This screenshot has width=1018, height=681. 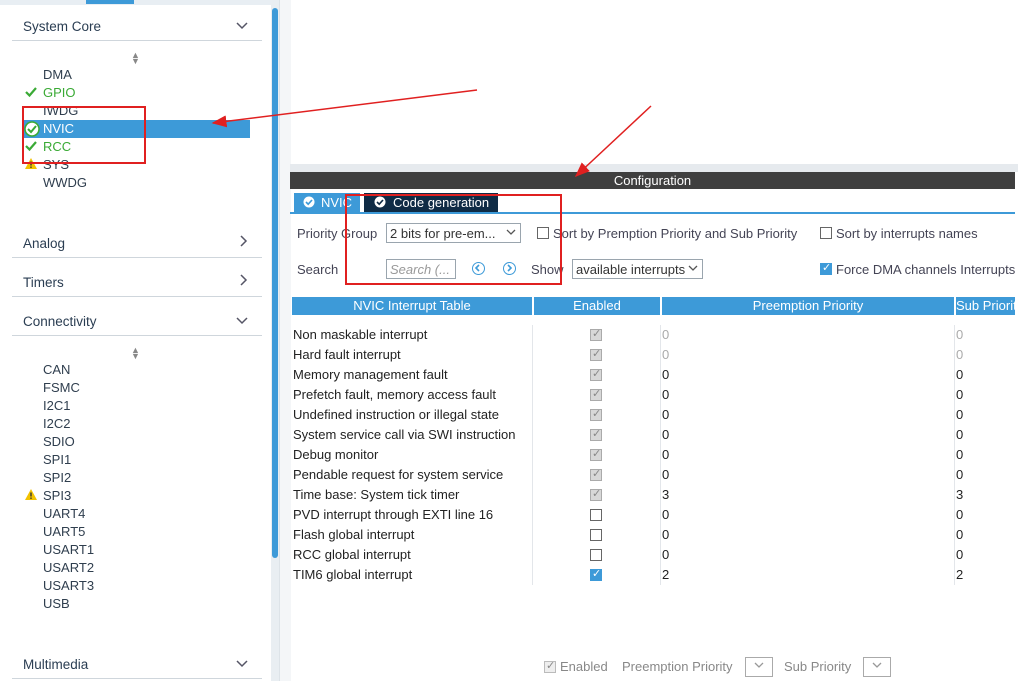 What do you see at coordinates (613, 141) in the screenshot?
I see `arrow-to-config` at bounding box center [613, 141].